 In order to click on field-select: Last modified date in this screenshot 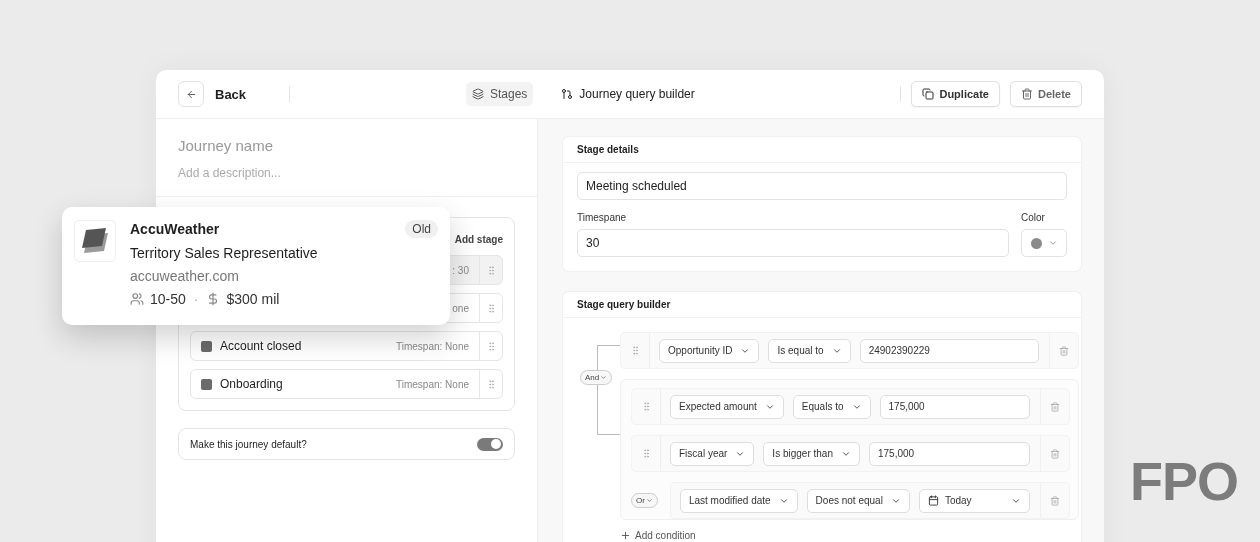, I will do `click(738, 500)`.